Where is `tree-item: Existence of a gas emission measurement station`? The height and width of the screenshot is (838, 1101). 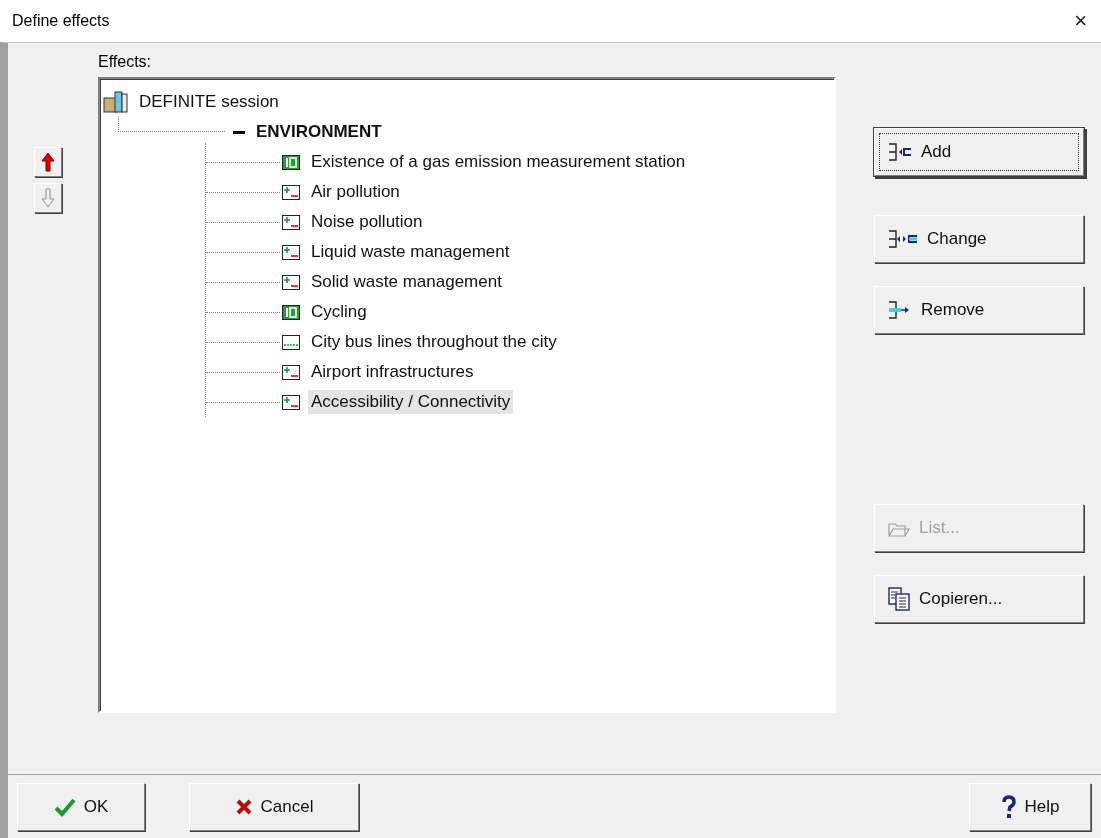 tree-item: Existence of a gas emission measurement station is located at coordinates (498, 162).